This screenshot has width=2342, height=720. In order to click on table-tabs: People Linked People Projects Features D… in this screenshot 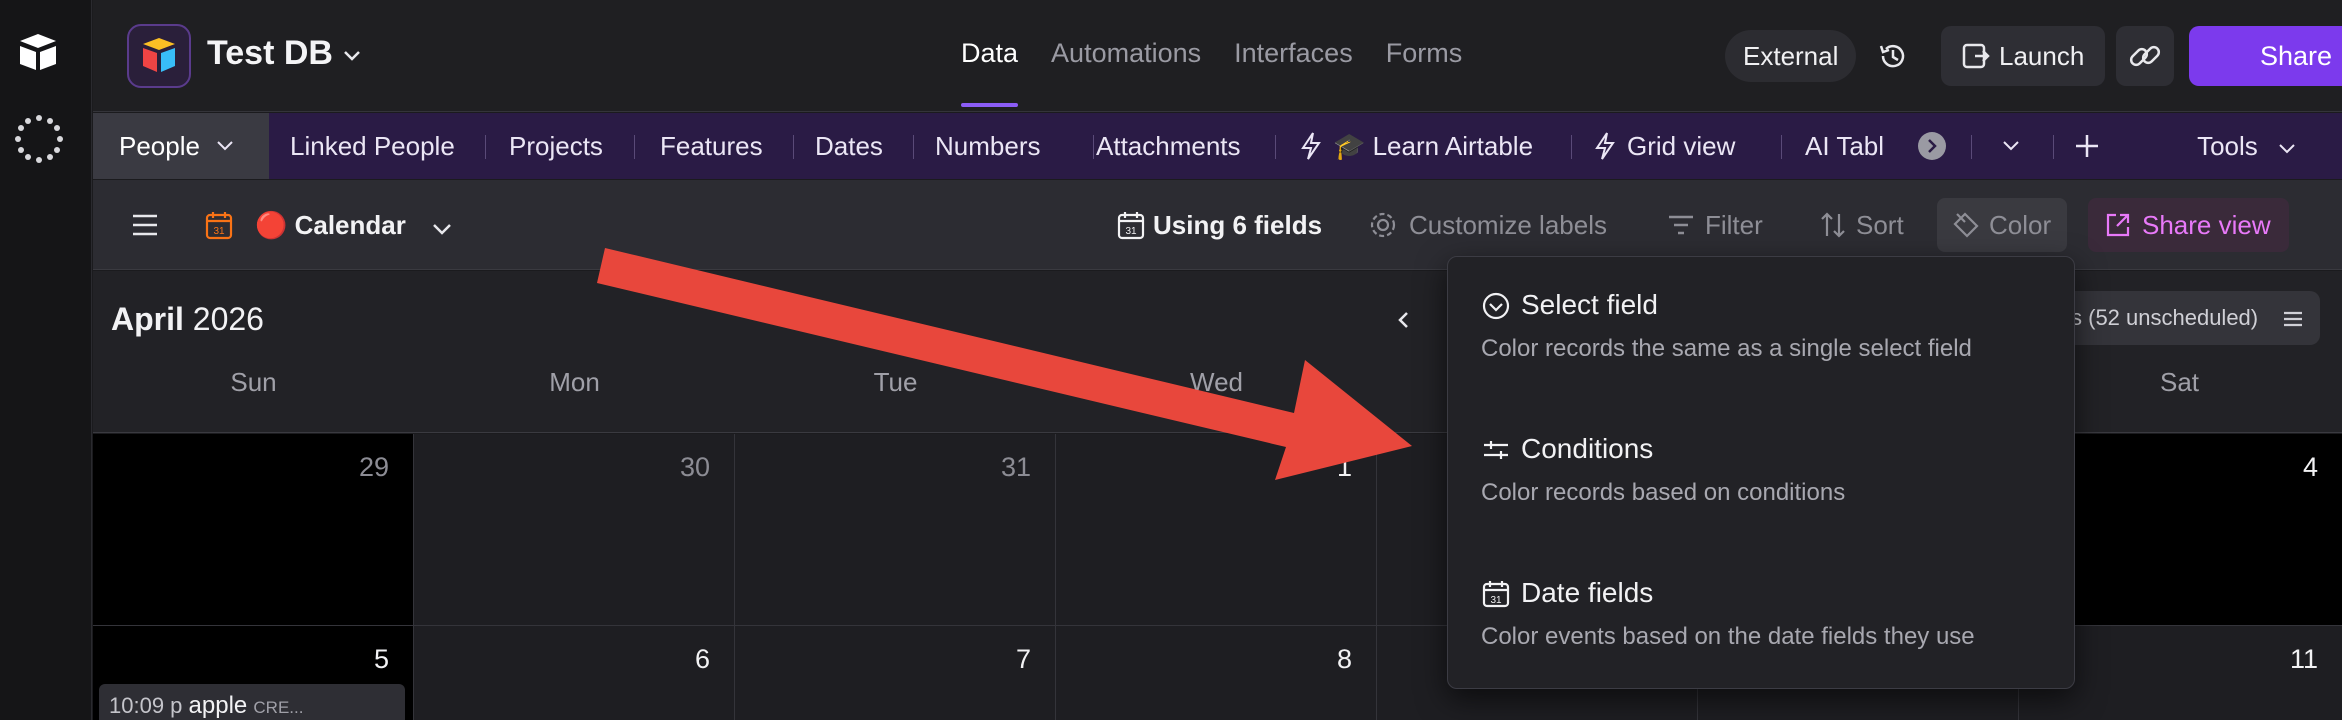, I will do `click(1217, 146)`.